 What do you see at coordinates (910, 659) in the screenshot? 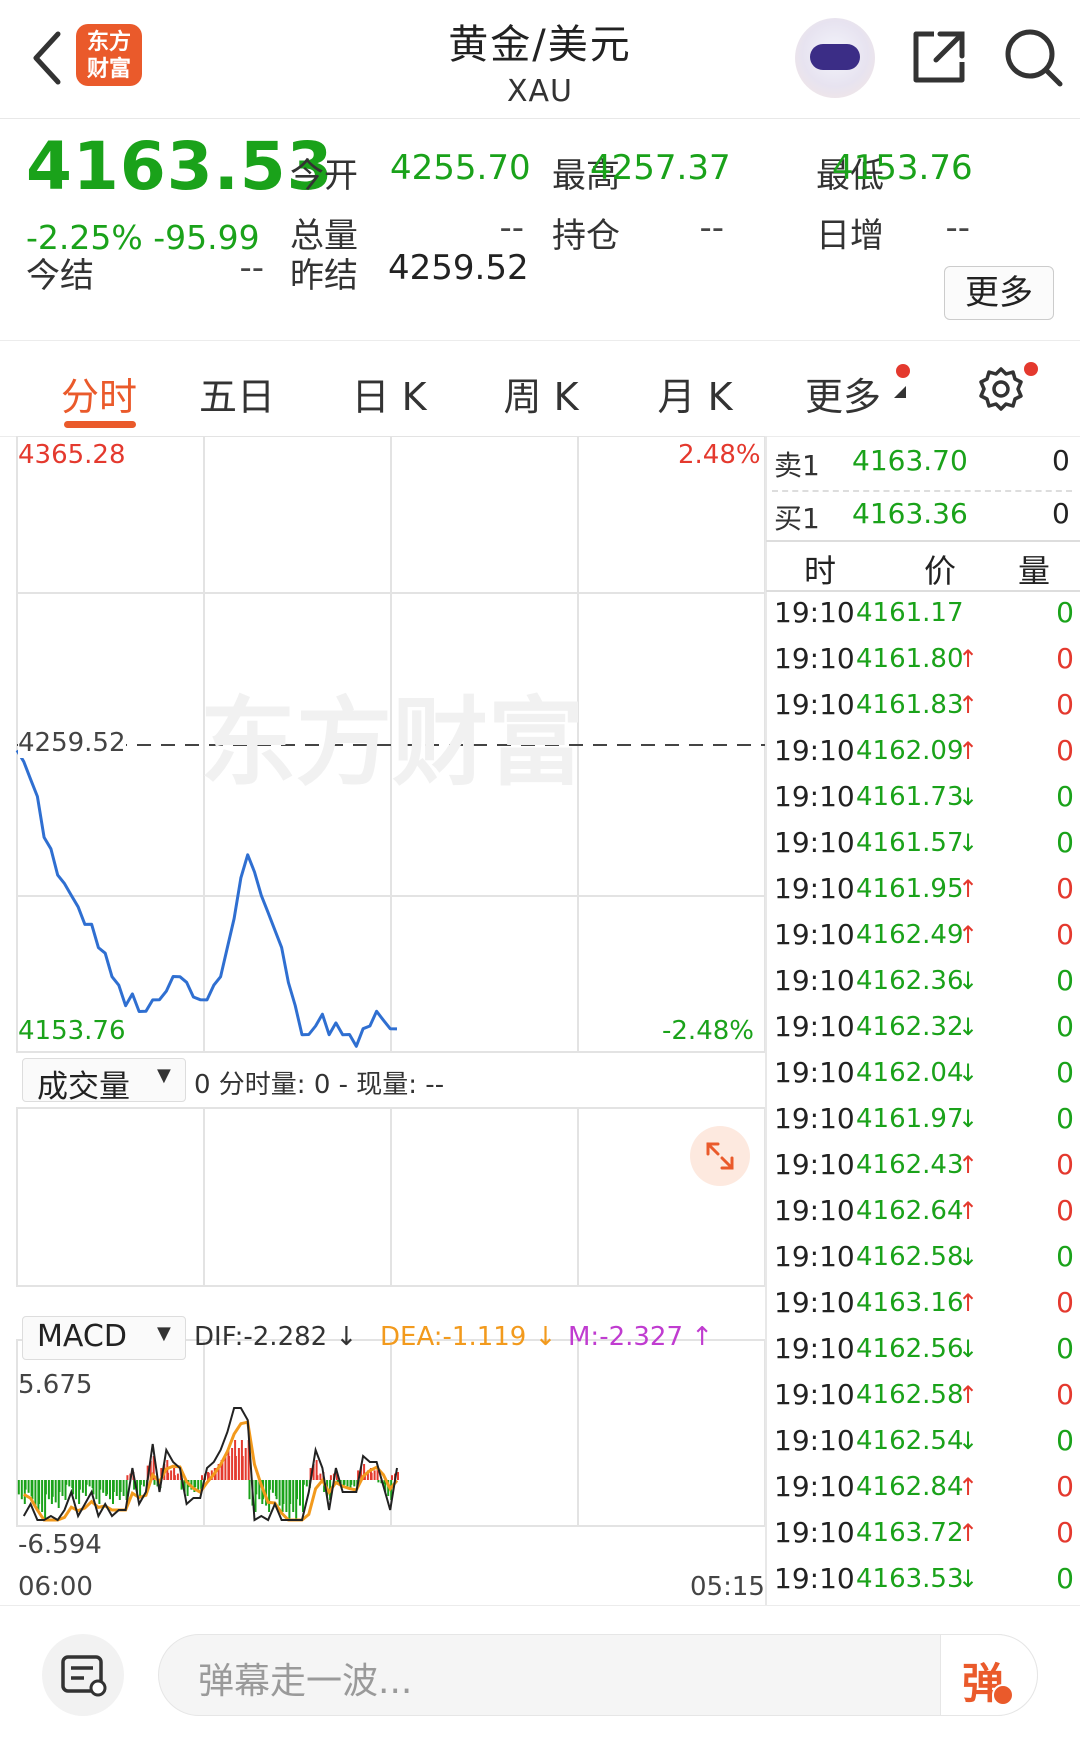
I see `tick-price: 4161.80` at bounding box center [910, 659].